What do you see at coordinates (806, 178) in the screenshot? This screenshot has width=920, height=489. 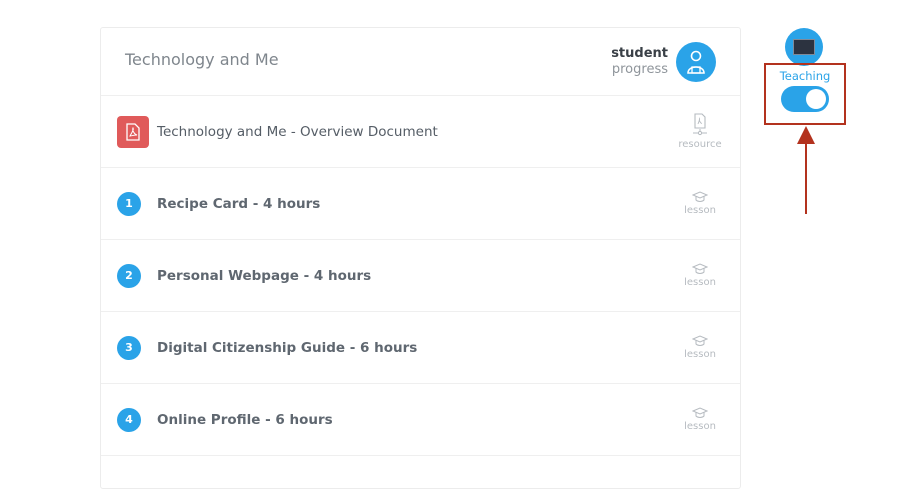 I see `annotation-arrow-line` at bounding box center [806, 178].